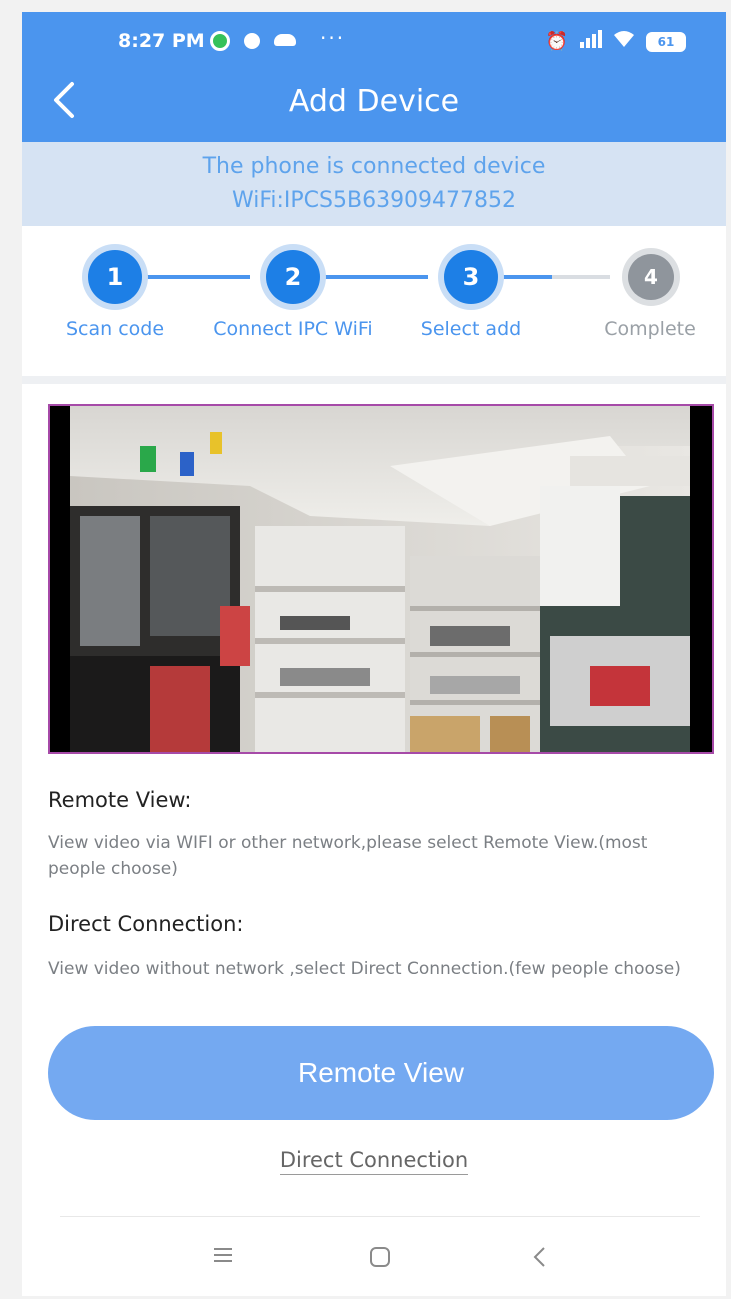 The image size is (731, 1299). What do you see at coordinates (651, 277) in the screenshot?
I see `step-4-circle: 4` at bounding box center [651, 277].